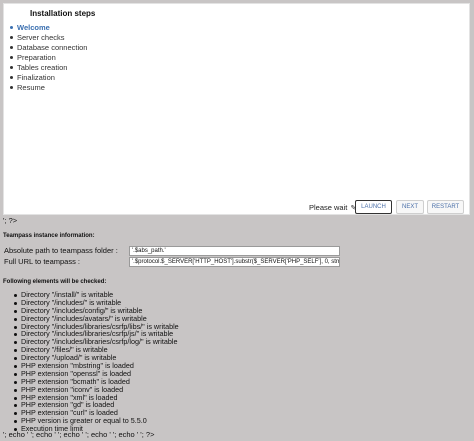  What do you see at coordinates (48, 68) in the screenshot?
I see `step-tables-creation: Tables creation` at bounding box center [48, 68].